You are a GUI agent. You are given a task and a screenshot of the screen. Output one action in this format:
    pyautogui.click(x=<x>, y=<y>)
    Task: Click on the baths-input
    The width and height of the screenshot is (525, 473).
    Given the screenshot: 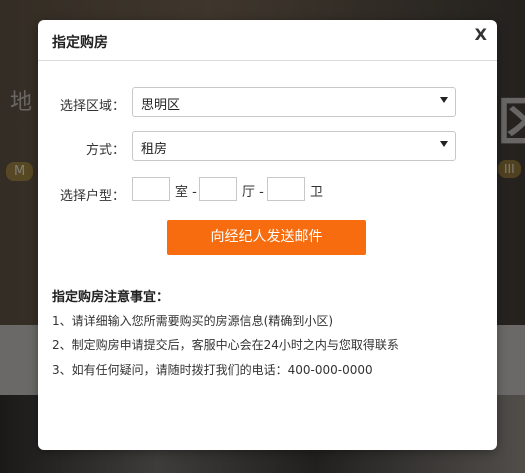 What is the action you would take?
    pyautogui.click(x=286, y=189)
    